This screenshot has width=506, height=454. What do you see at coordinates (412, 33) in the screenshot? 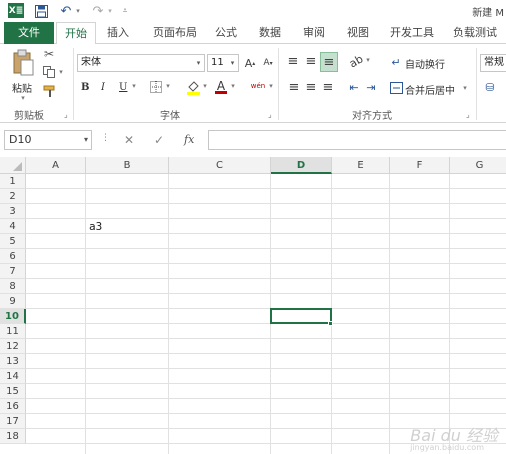
I see `tab-developer: 开发工具` at bounding box center [412, 33].